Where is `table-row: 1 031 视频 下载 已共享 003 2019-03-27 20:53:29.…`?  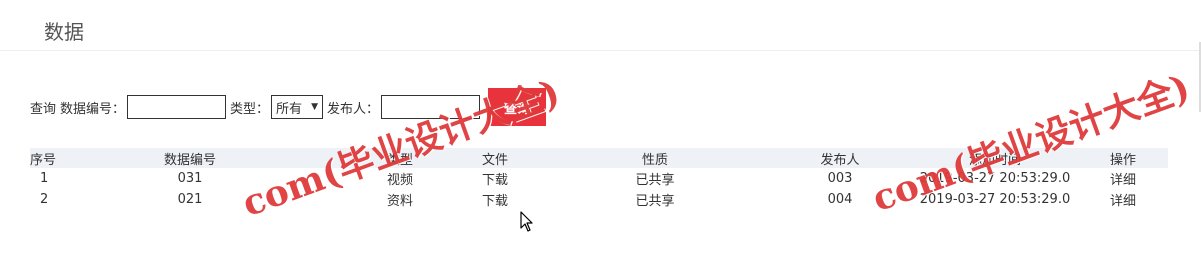 table-row: 1 031 视频 下载 已共享 003 2019-03-27 20:53:29.… is located at coordinates (599, 178).